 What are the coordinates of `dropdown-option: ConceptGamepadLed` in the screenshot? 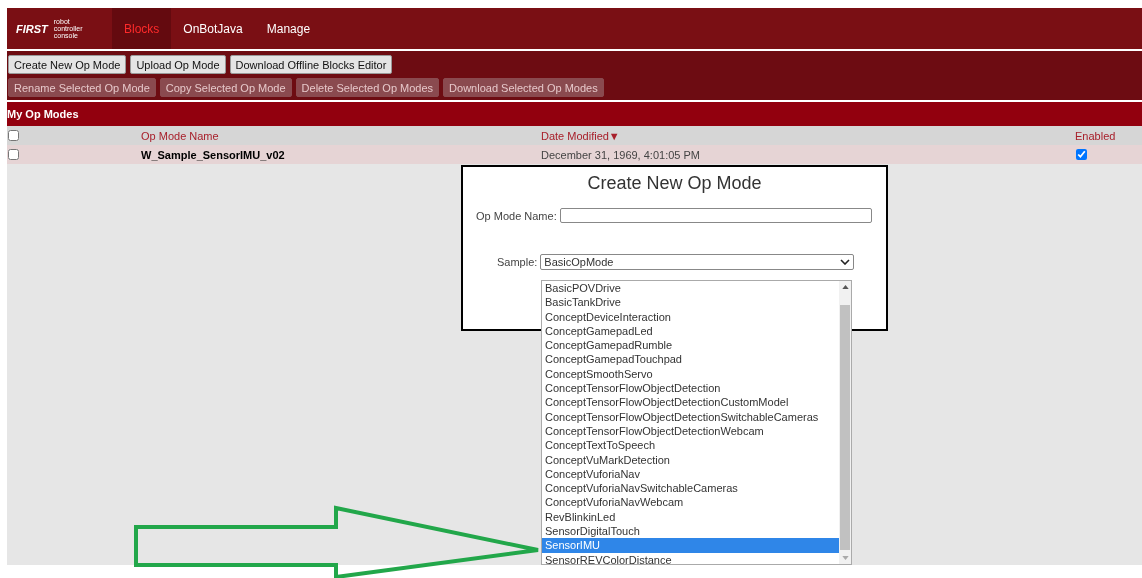 It's located at (690, 331).